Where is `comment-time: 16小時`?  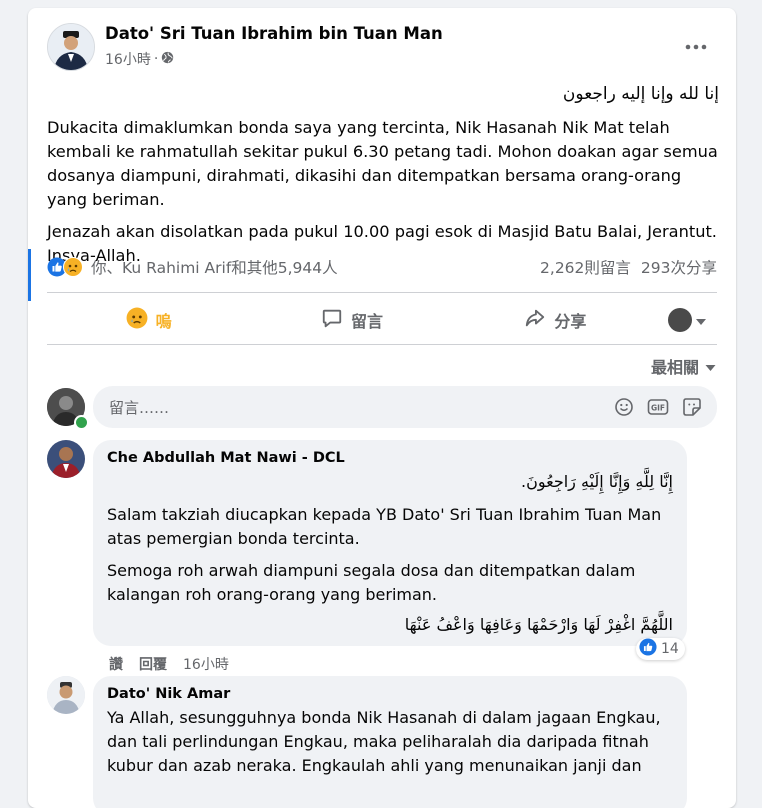
comment-time: 16小時 is located at coordinates (206, 664).